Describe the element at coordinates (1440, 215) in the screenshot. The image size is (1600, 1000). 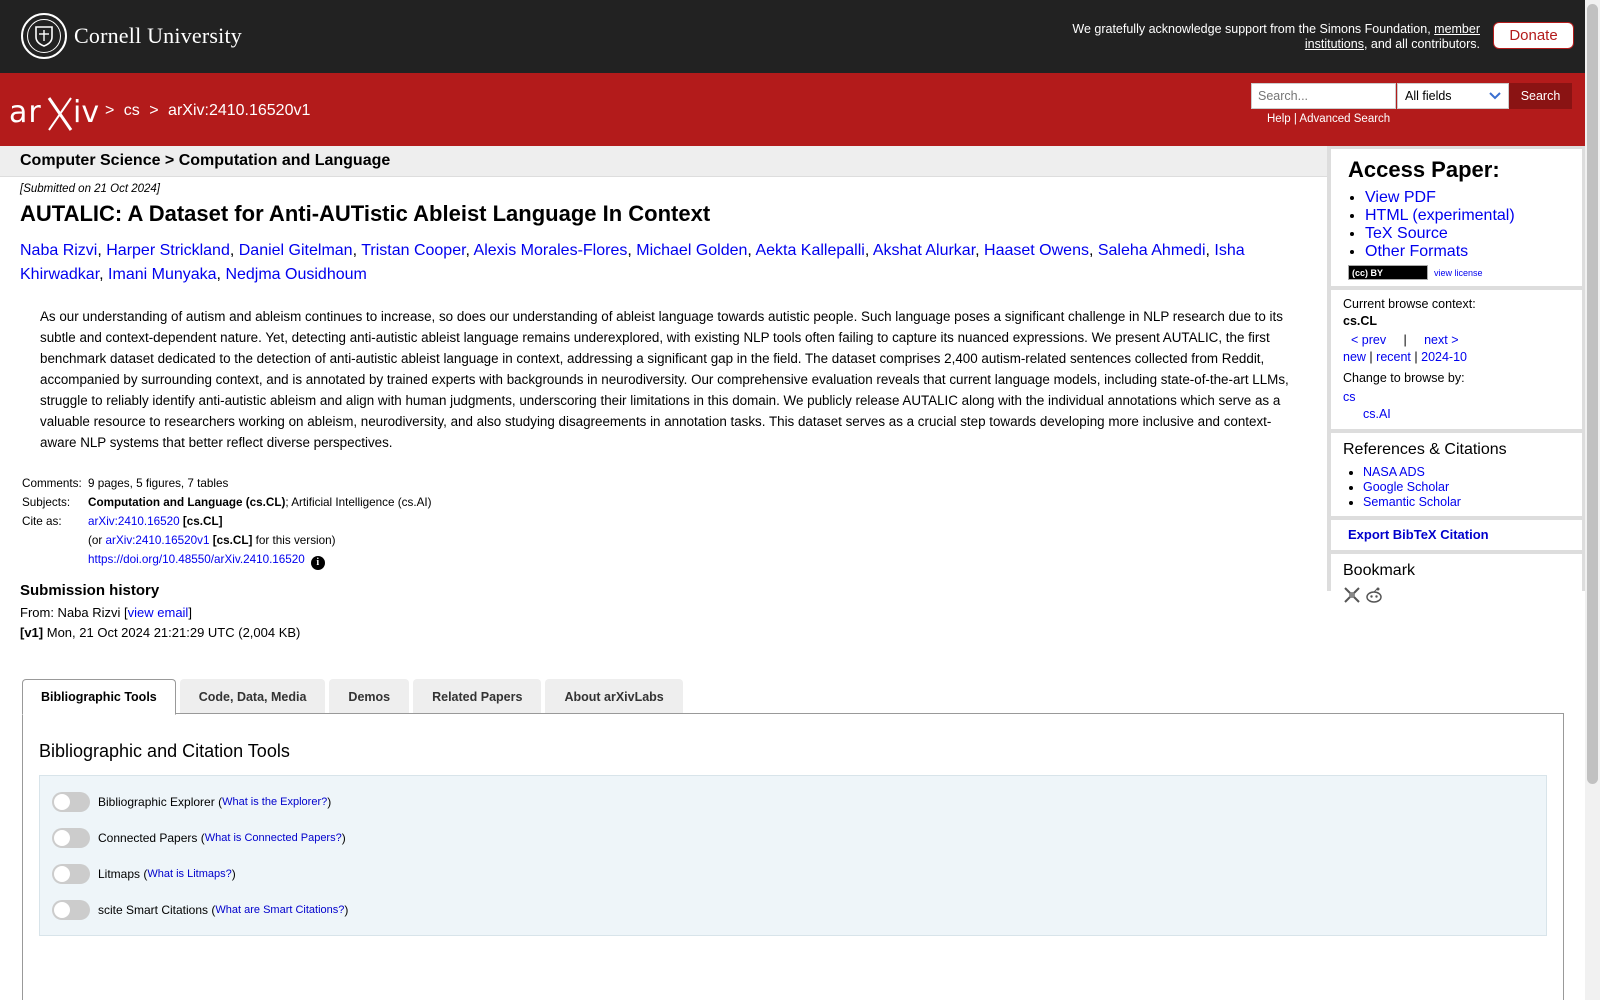
I see `html-link: HTML (experimental)` at that location.